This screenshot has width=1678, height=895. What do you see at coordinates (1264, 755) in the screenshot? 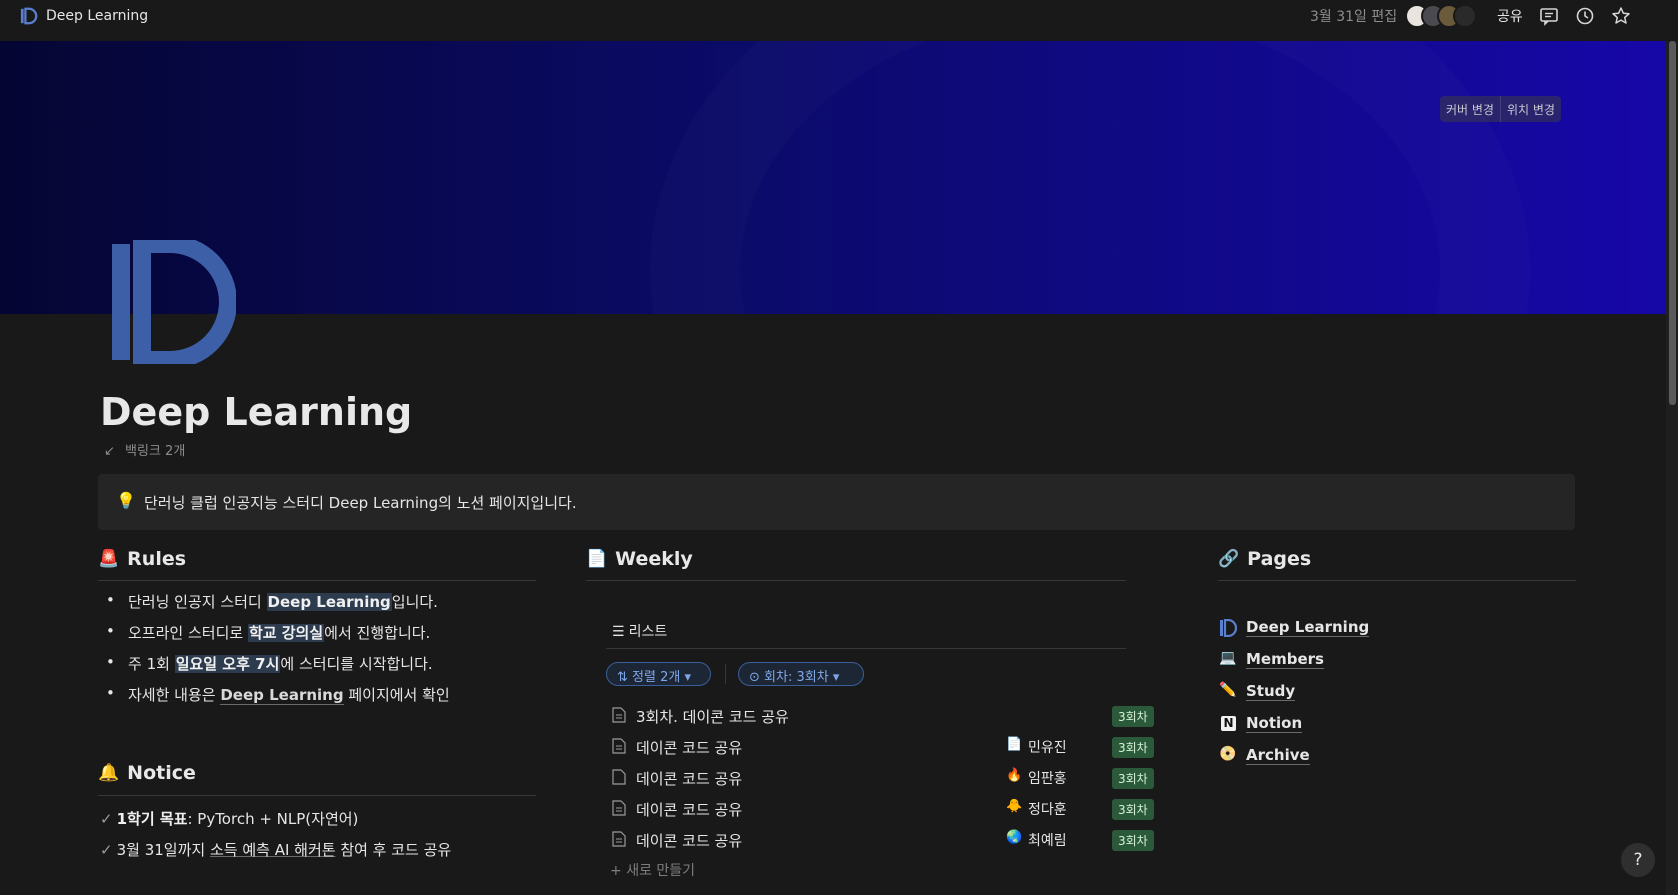
I see `page-link-archive: 📀 Archive` at bounding box center [1264, 755].